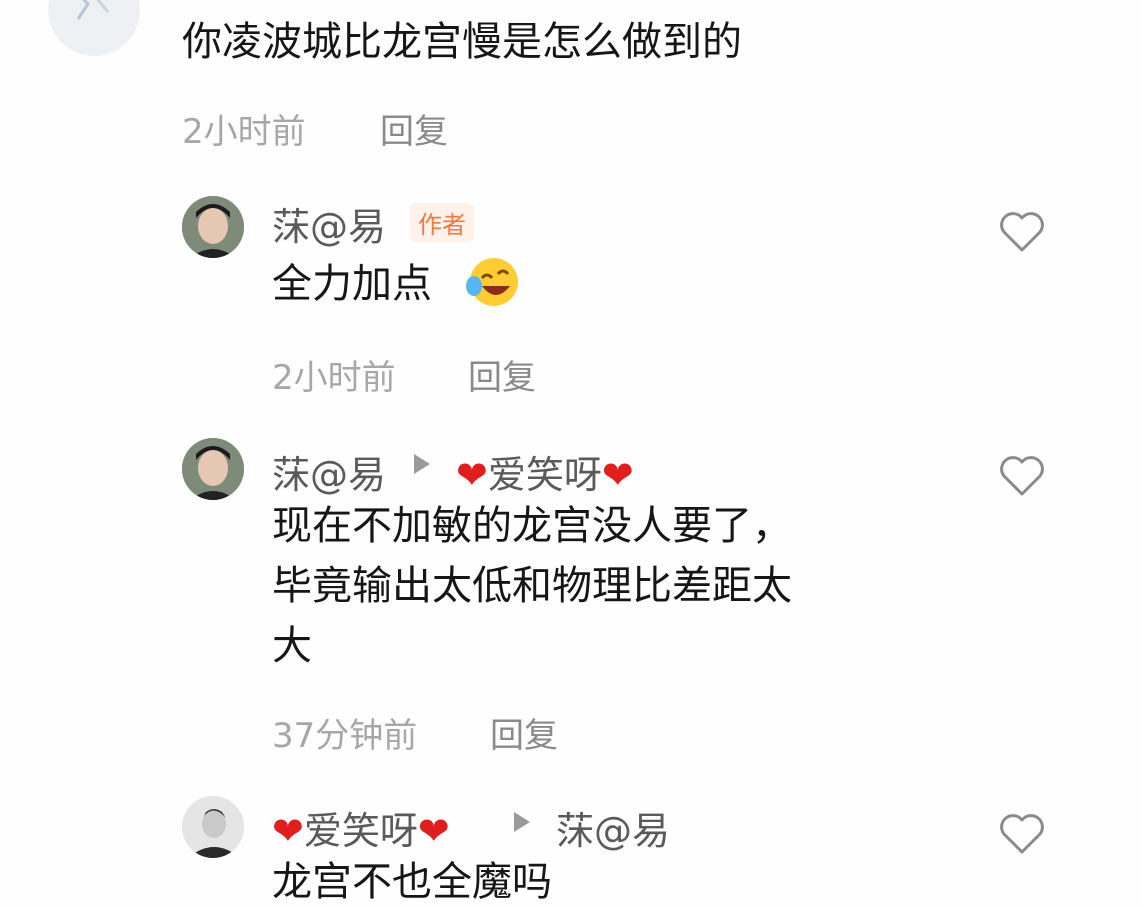 The height and width of the screenshot is (908, 1142). I want to click on author-badge: 作者, so click(442, 222).